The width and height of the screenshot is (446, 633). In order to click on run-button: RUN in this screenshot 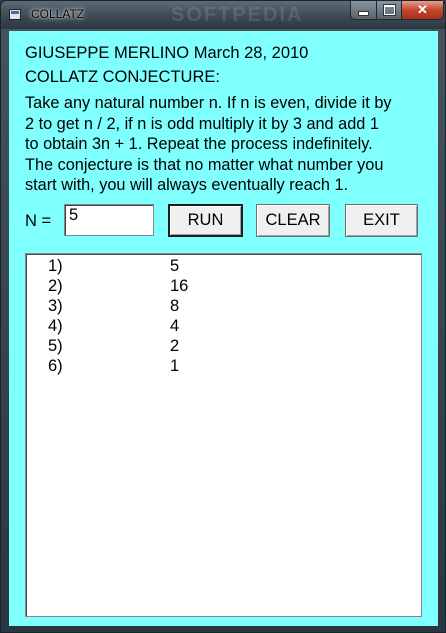, I will do `click(205, 220)`.